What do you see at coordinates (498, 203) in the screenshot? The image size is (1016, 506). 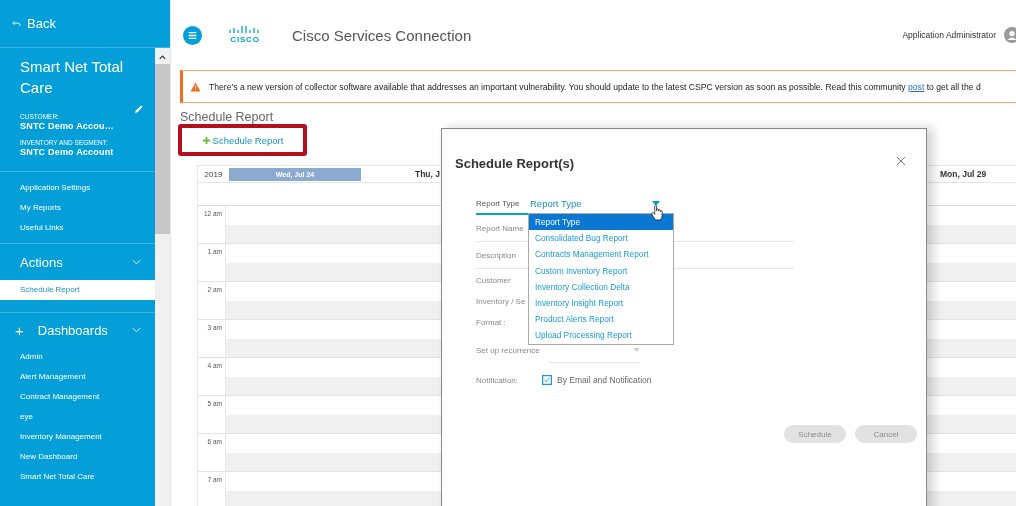 I see `field-label: Report Type` at bounding box center [498, 203].